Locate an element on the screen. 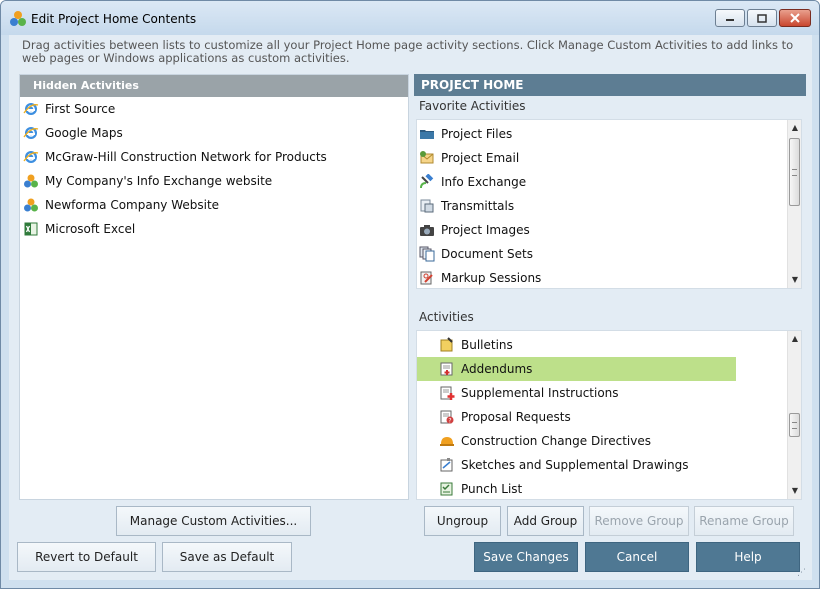  list-item: Supplemental Instructions is located at coordinates (576, 393).